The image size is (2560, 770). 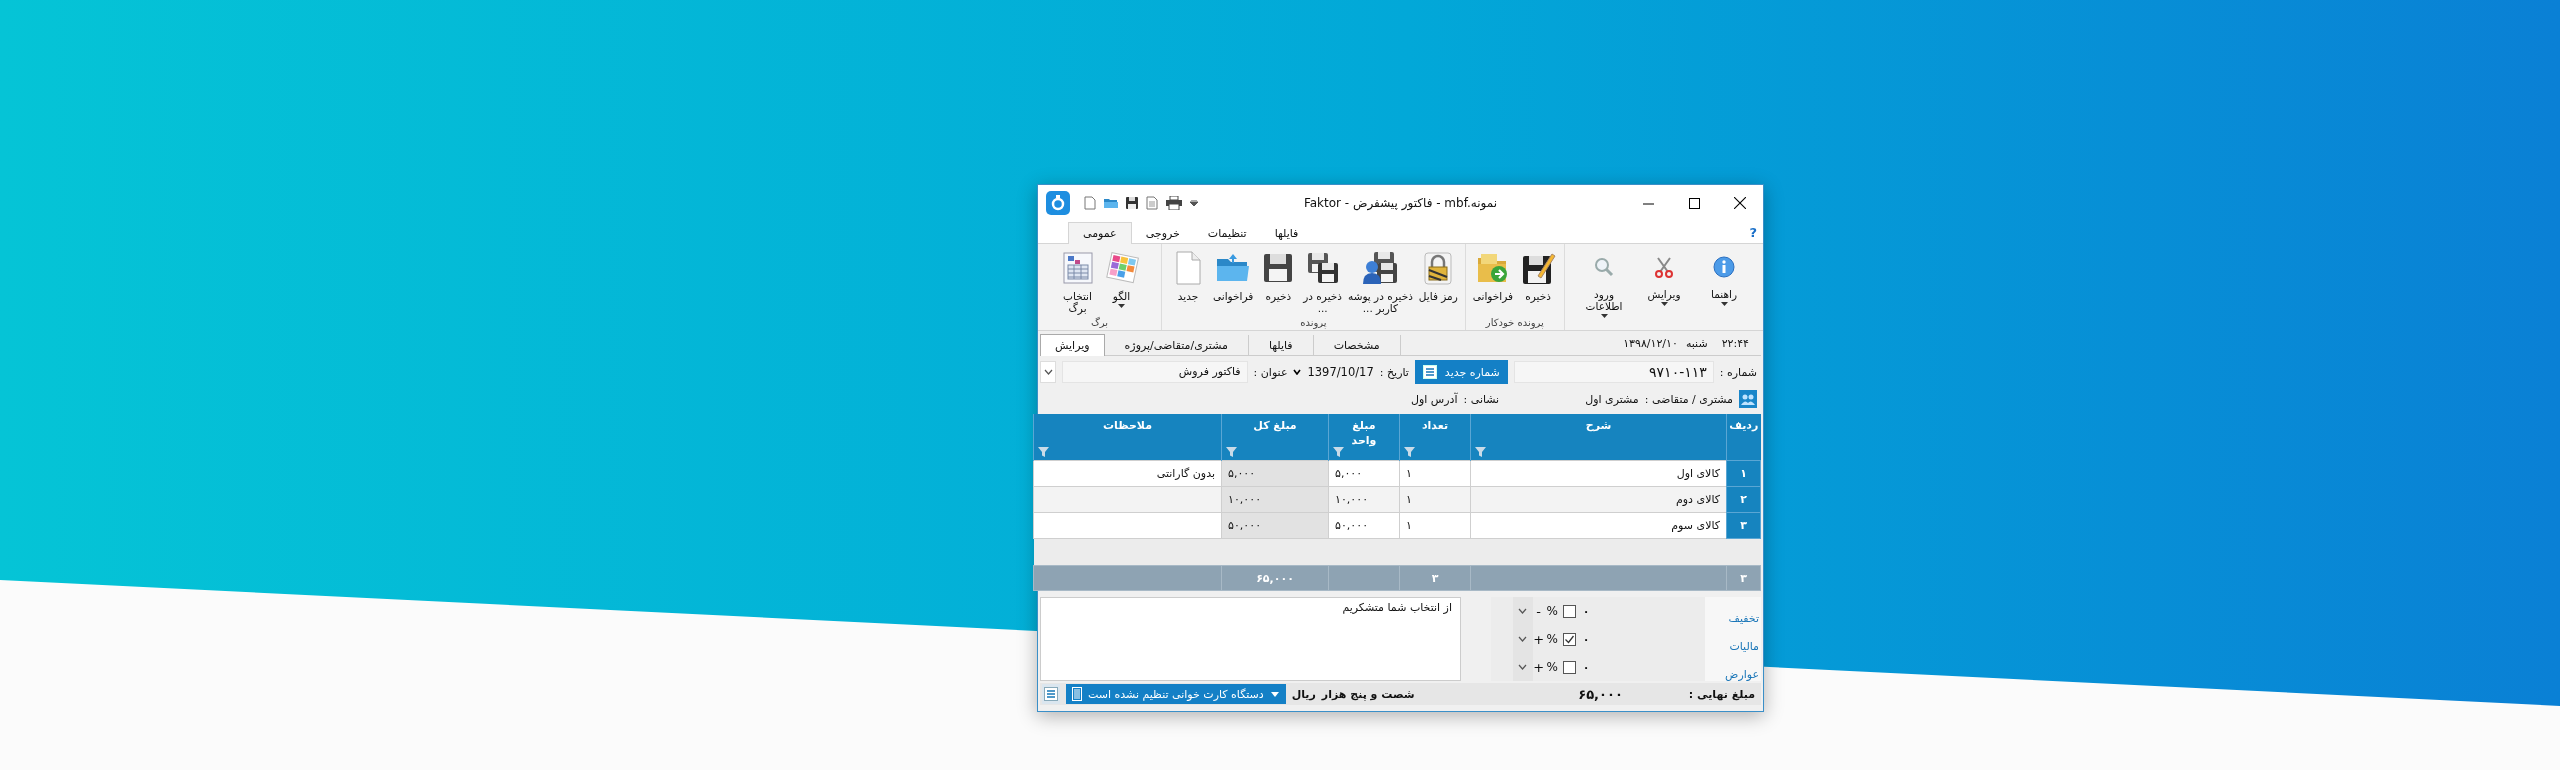 What do you see at coordinates (1364, 437) in the screenshot?
I see `column-header: مبلغ واحد` at bounding box center [1364, 437].